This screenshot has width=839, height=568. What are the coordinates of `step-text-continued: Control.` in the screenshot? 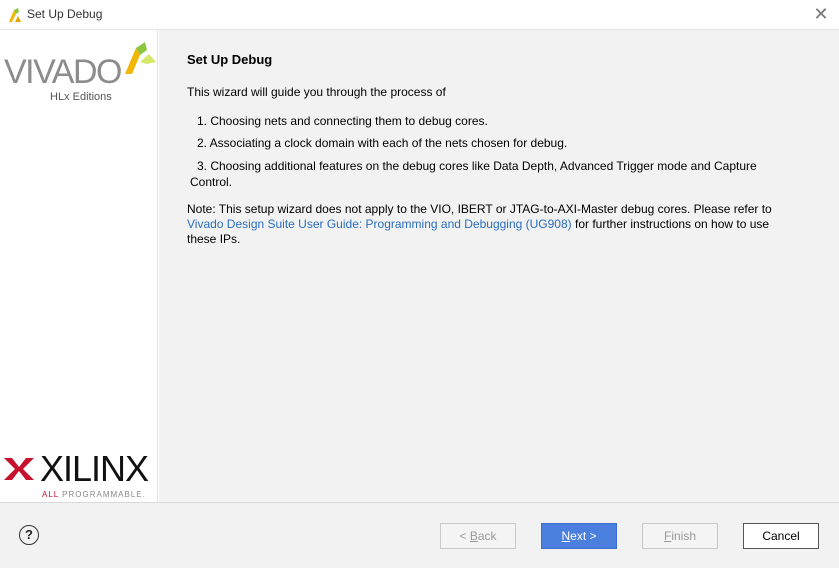 It's located at (211, 182).